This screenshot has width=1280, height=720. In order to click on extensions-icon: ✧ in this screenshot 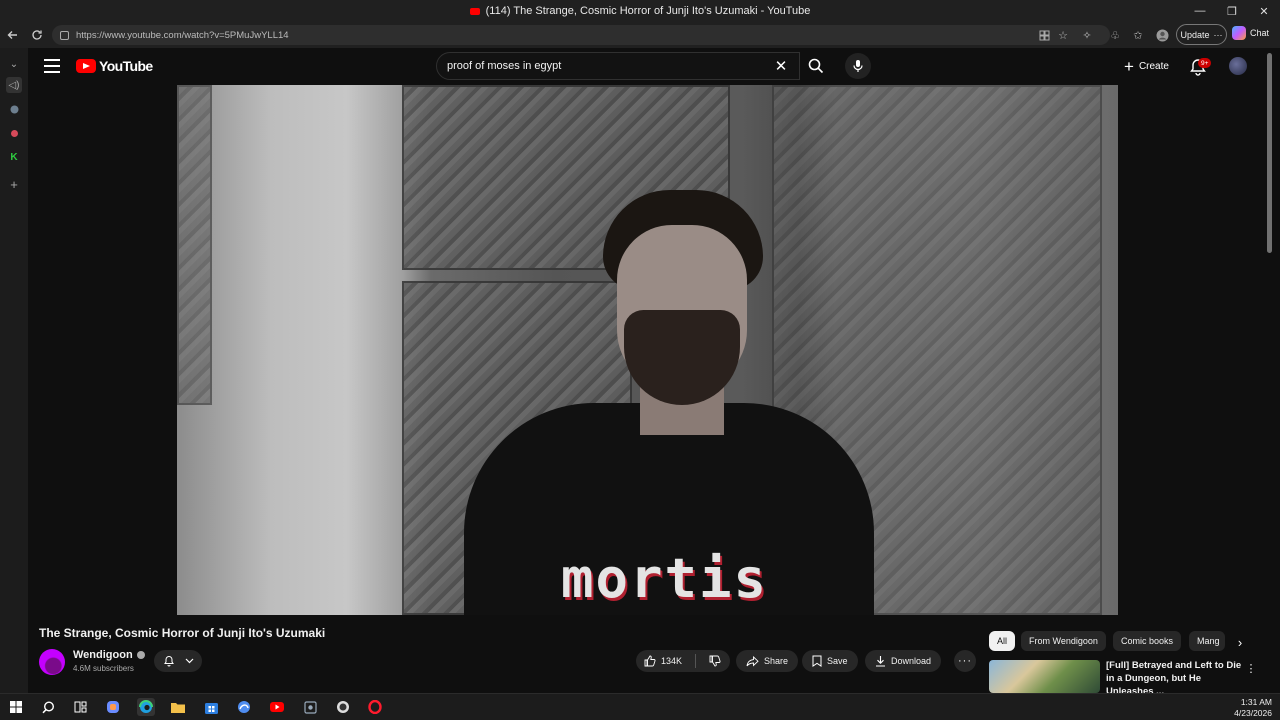, I will do `click(1087, 35)`.